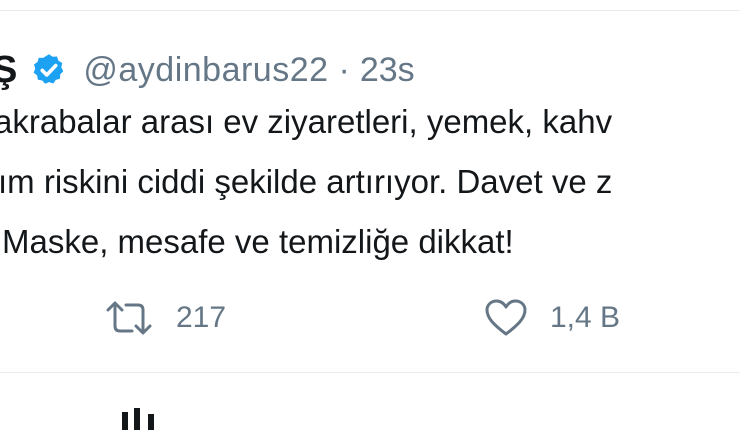  Describe the element at coordinates (387, 70) in the screenshot. I see `tweet-timestamp: 23s` at that location.